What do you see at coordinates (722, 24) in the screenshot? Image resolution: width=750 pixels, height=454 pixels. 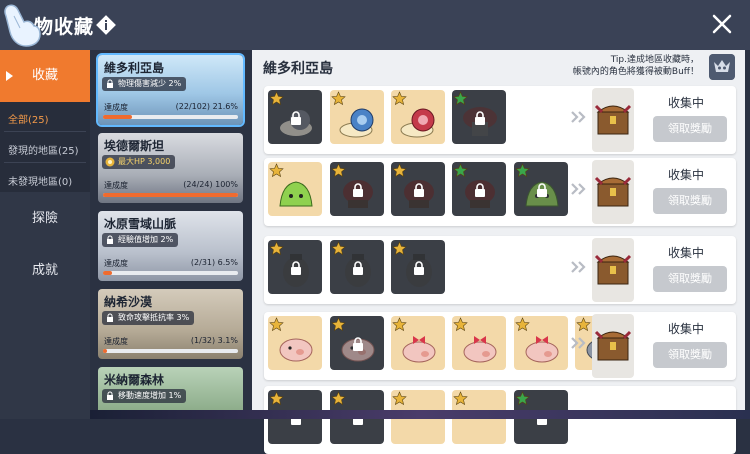 I see `close-icon` at bounding box center [722, 24].